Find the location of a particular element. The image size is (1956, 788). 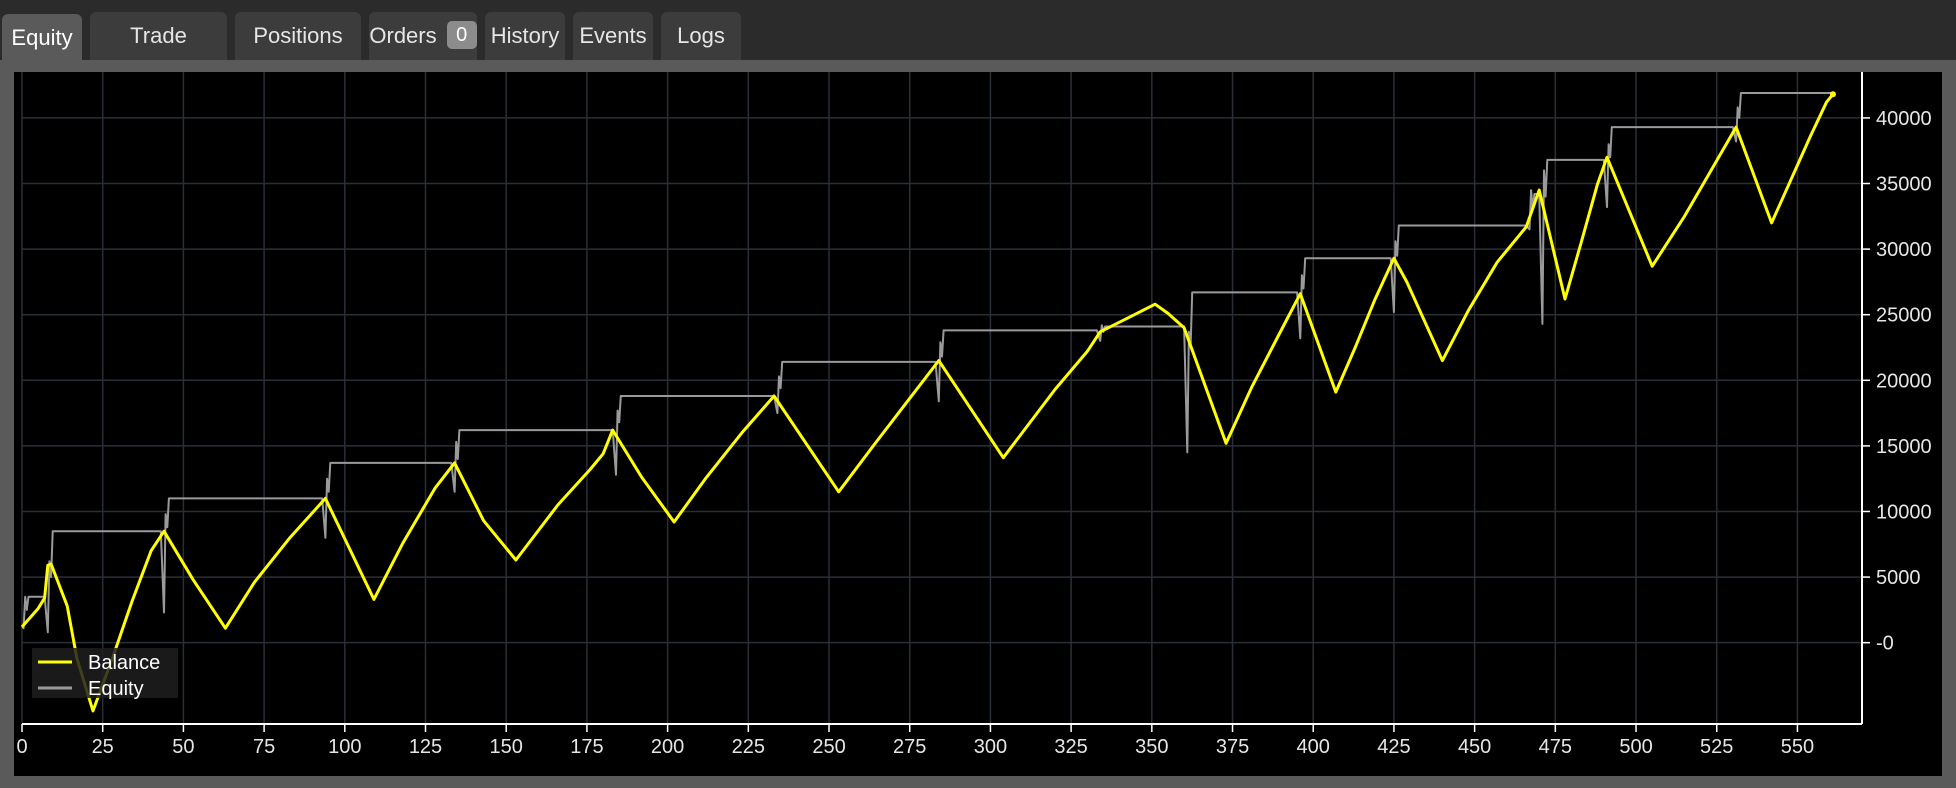

x-tick-label: 375 is located at coordinates (1232, 747).